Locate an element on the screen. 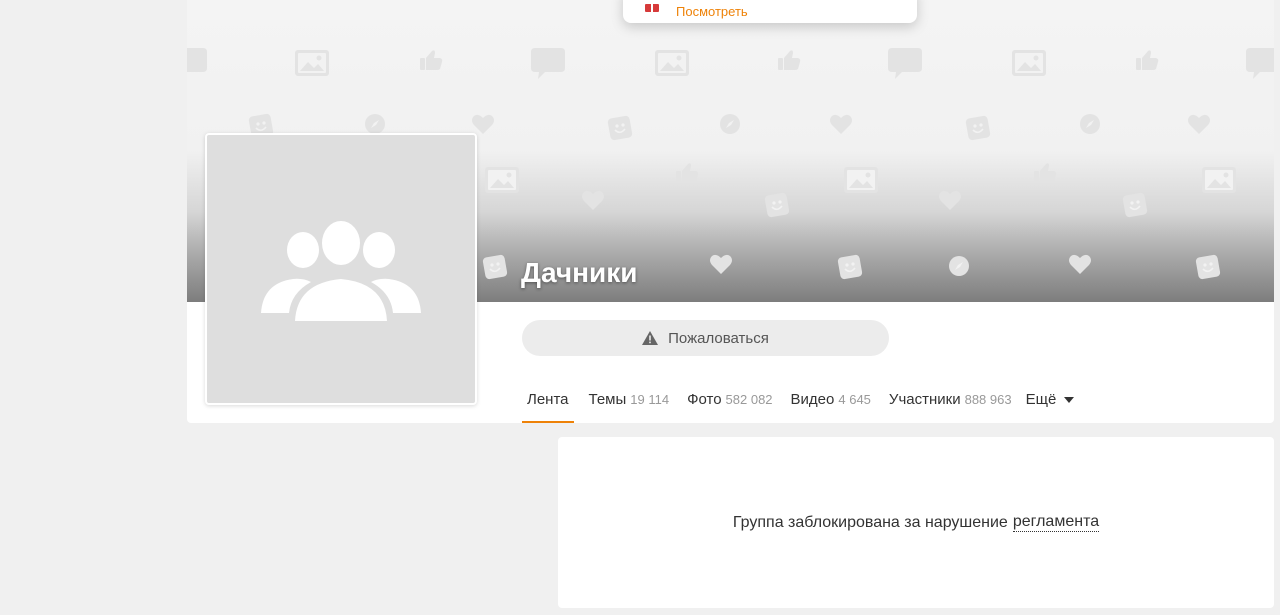 This screenshot has height=615, width=1280. blocked-text: Группа заблокирована за нарушение is located at coordinates (870, 522).